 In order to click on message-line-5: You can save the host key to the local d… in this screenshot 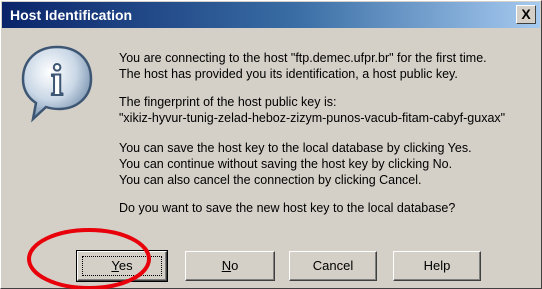, I will do `click(295, 148)`.